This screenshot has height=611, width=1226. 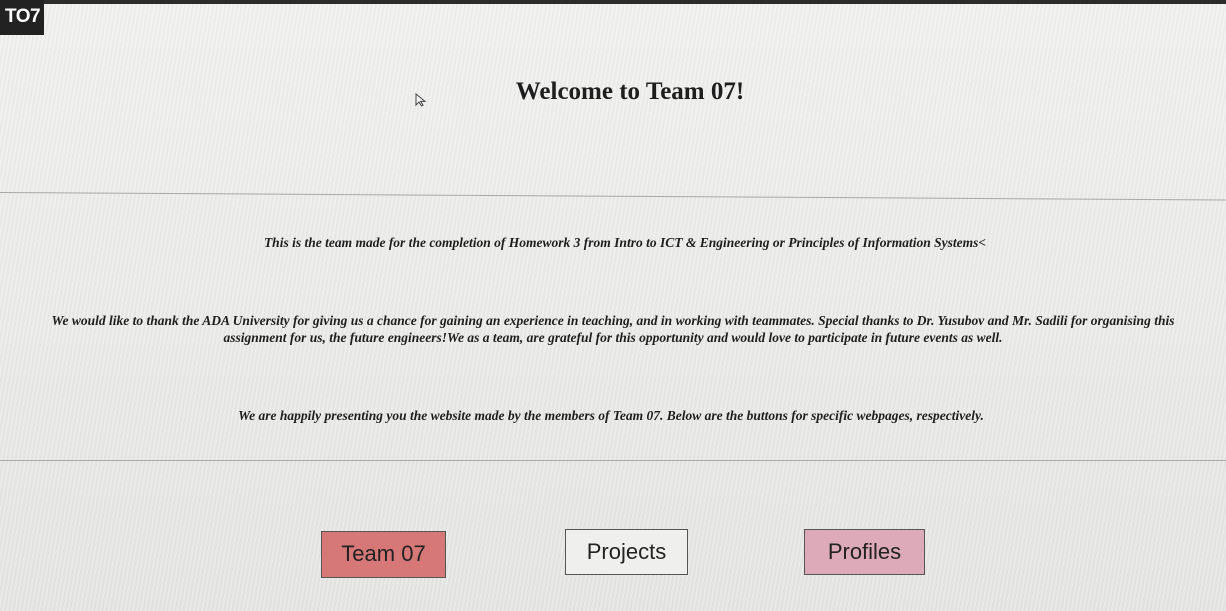 I want to click on divider-bottom, so click(x=613, y=460).